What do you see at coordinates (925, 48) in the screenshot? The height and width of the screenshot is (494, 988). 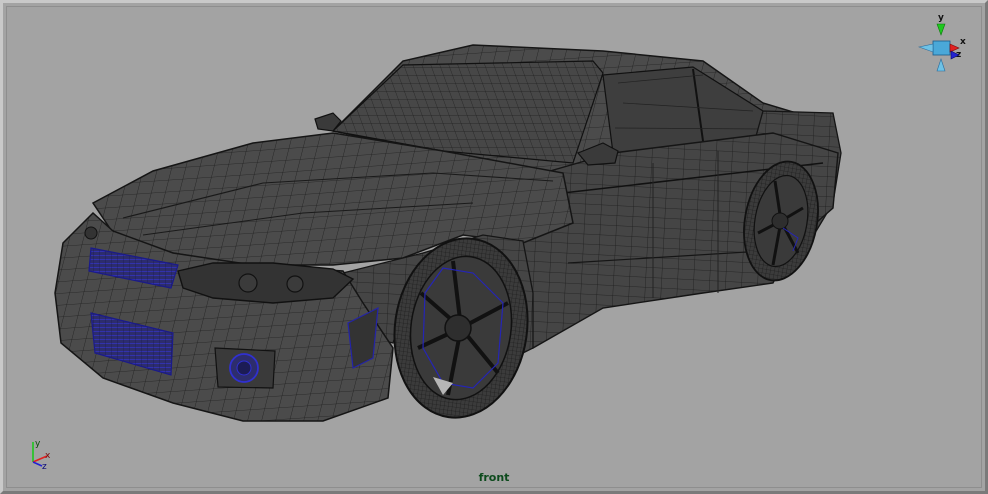 I see `view-cube-neg-x-cone-icon` at bounding box center [925, 48].